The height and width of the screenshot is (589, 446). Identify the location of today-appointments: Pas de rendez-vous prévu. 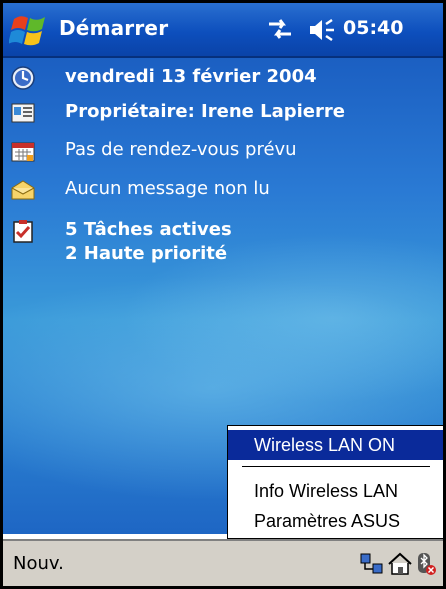
(181, 149).